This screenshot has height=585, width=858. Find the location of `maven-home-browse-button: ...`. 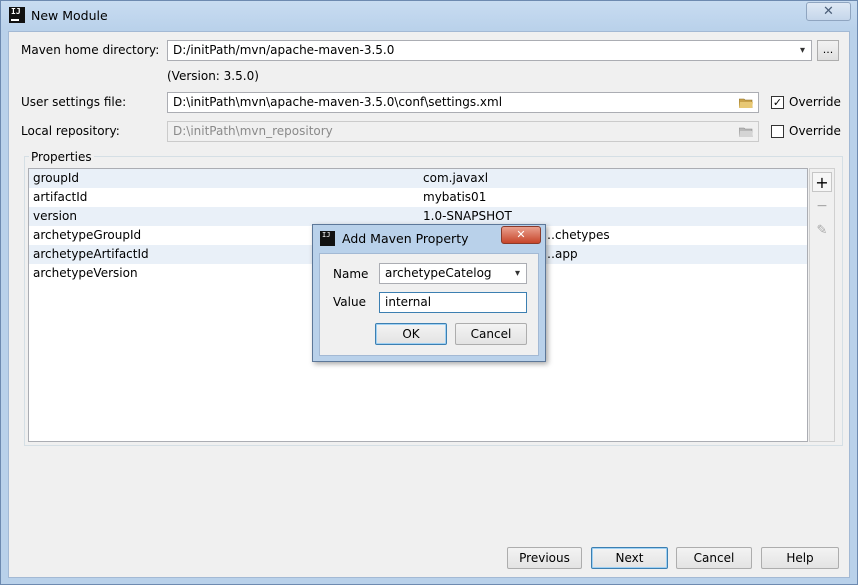

maven-home-browse-button: ... is located at coordinates (828, 50).